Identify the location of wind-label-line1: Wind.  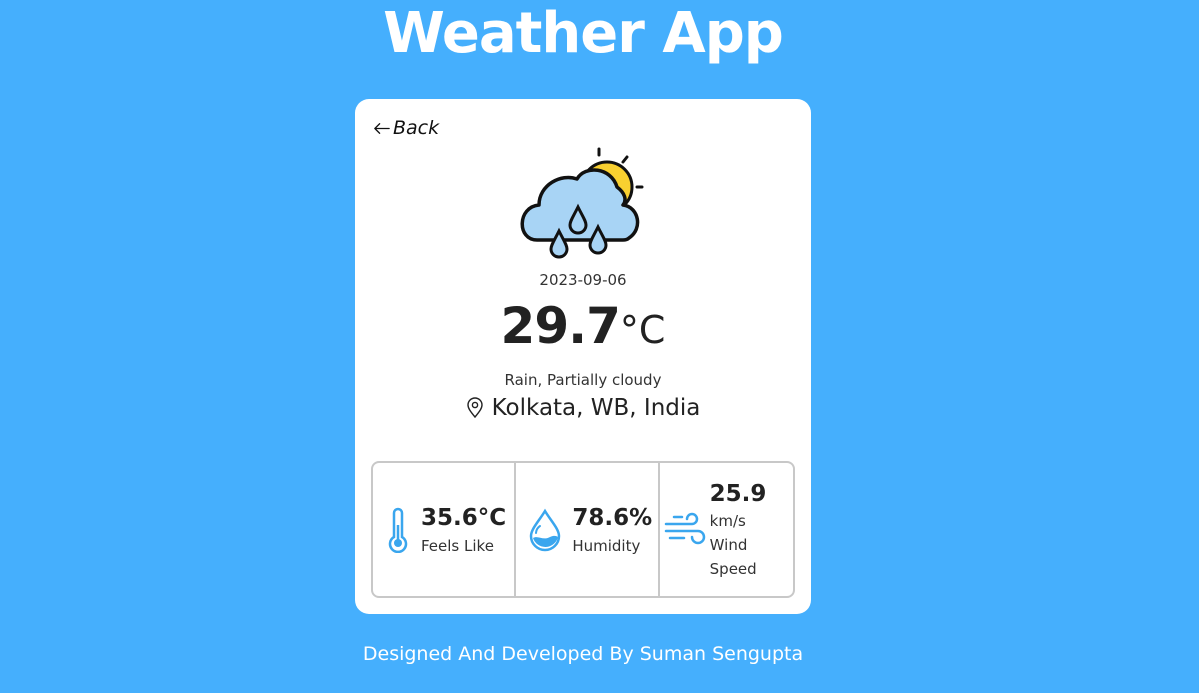
(728, 544).